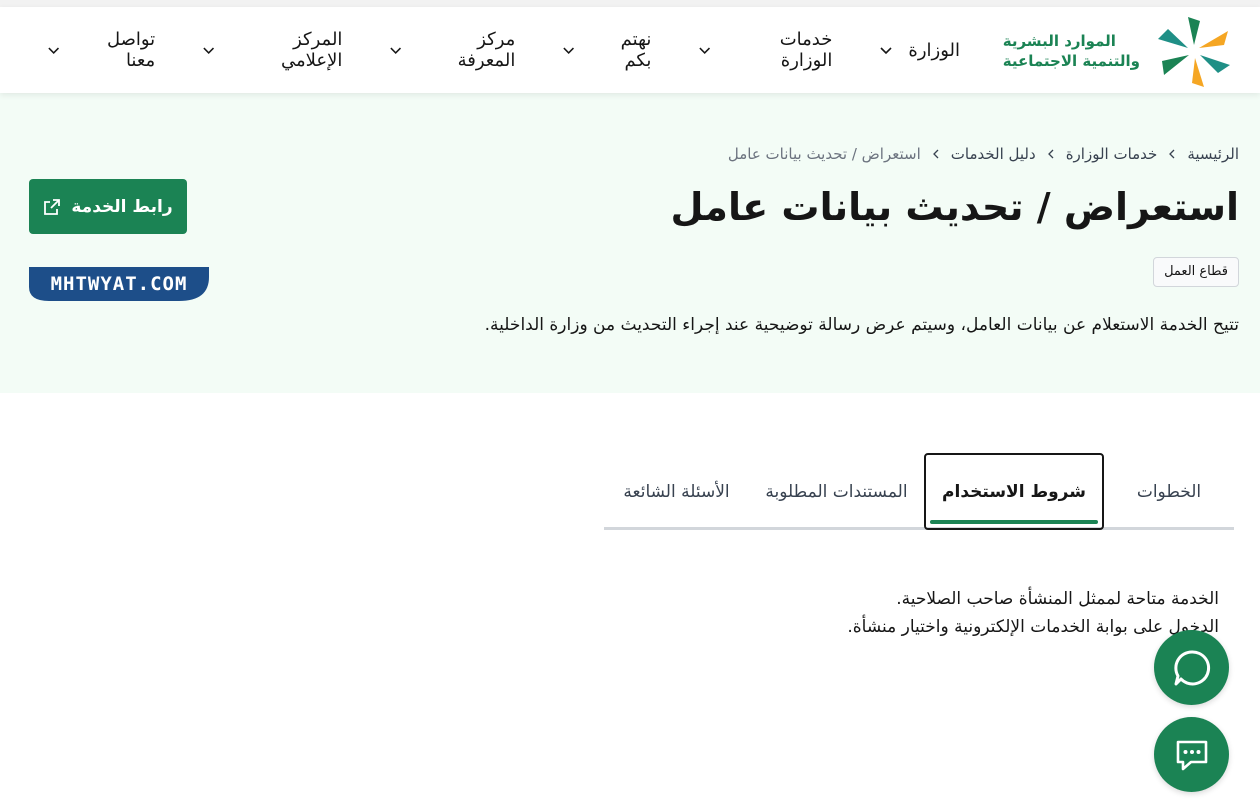 This screenshot has height=805, width=1260. What do you see at coordinates (934, 50) in the screenshot?
I see `nav-label: الوزارة` at bounding box center [934, 50].